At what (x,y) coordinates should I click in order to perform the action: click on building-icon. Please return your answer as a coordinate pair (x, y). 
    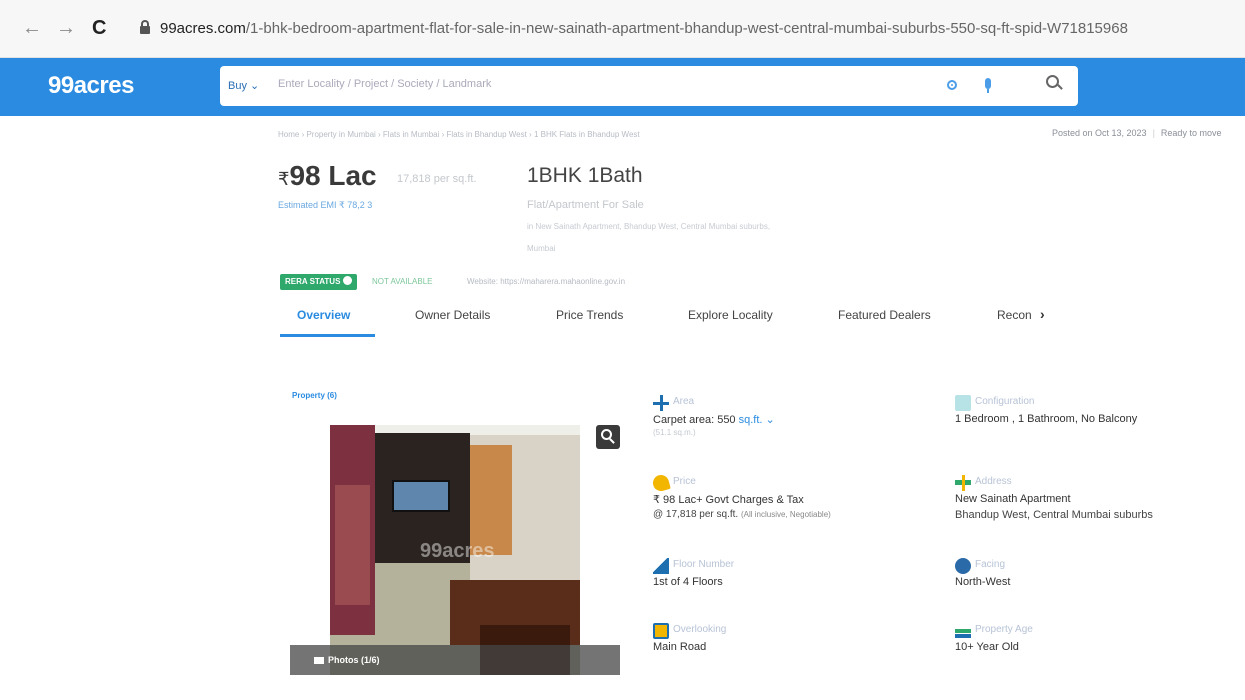
    Looking at the image, I should click on (963, 403).